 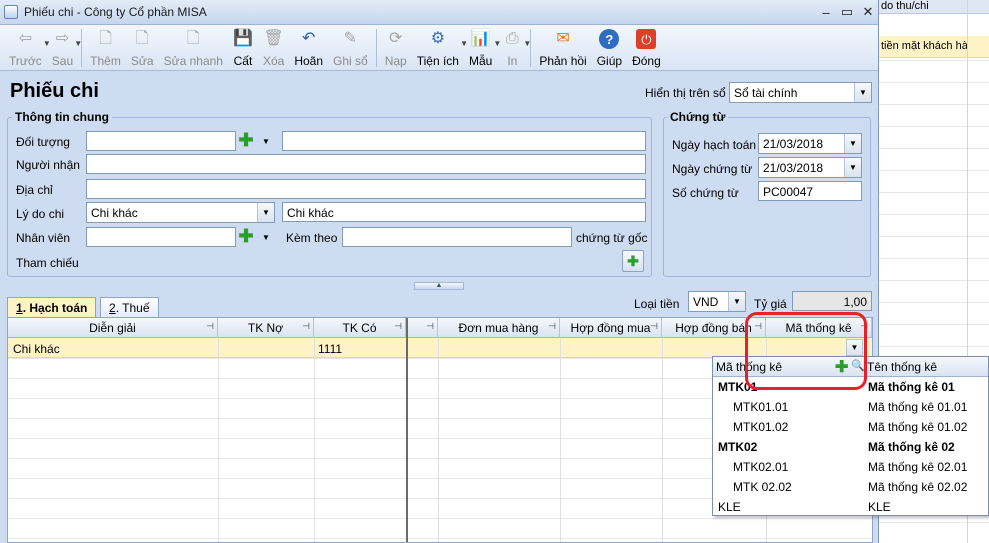 What do you see at coordinates (396, 38) in the screenshot?
I see `reload-icon: ⟳` at bounding box center [396, 38].